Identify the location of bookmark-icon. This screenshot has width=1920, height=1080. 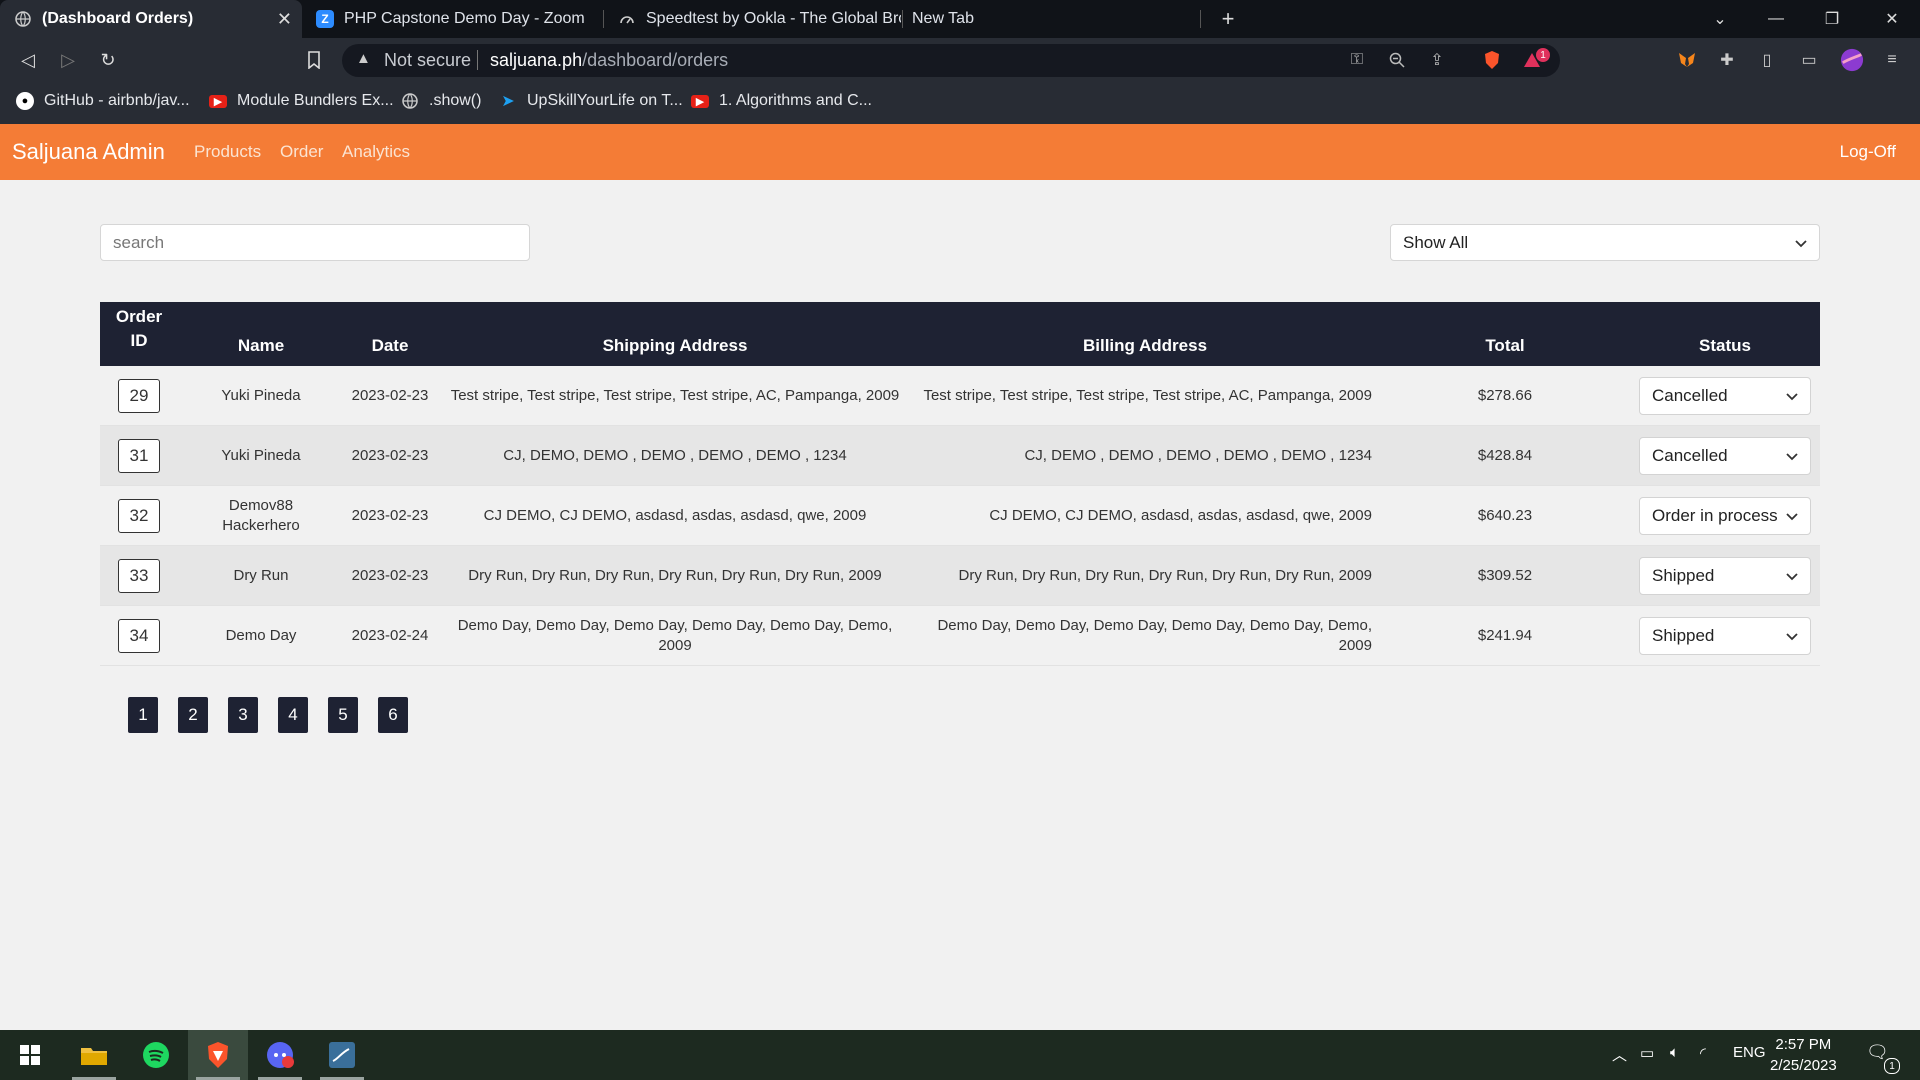
(314, 60).